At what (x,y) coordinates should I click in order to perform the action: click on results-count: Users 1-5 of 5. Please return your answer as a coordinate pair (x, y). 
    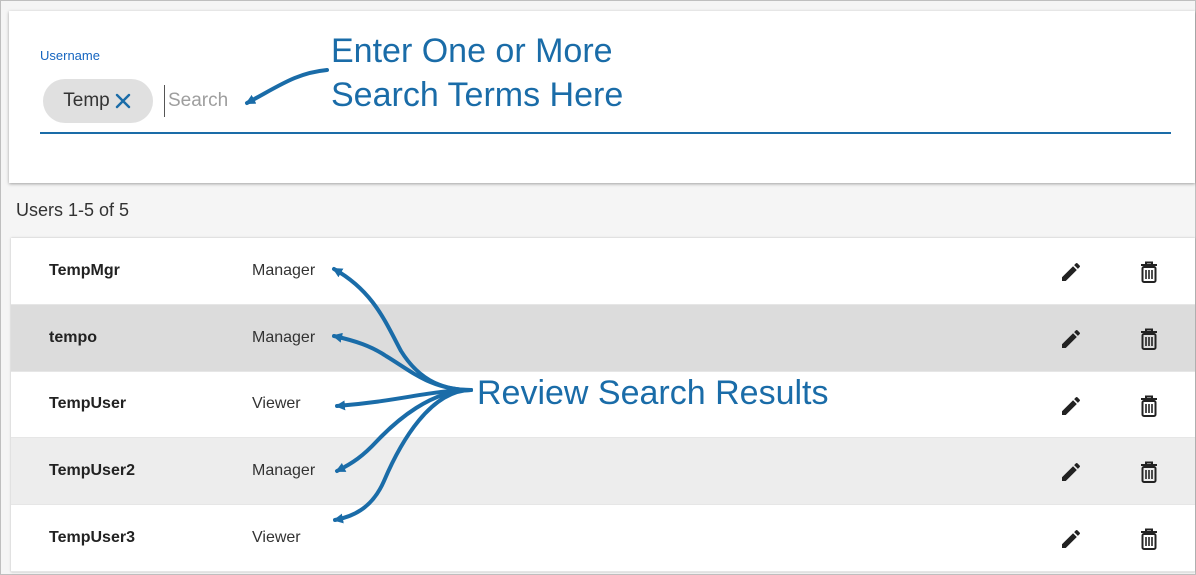
    Looking at the image, I should click on (73, 210).